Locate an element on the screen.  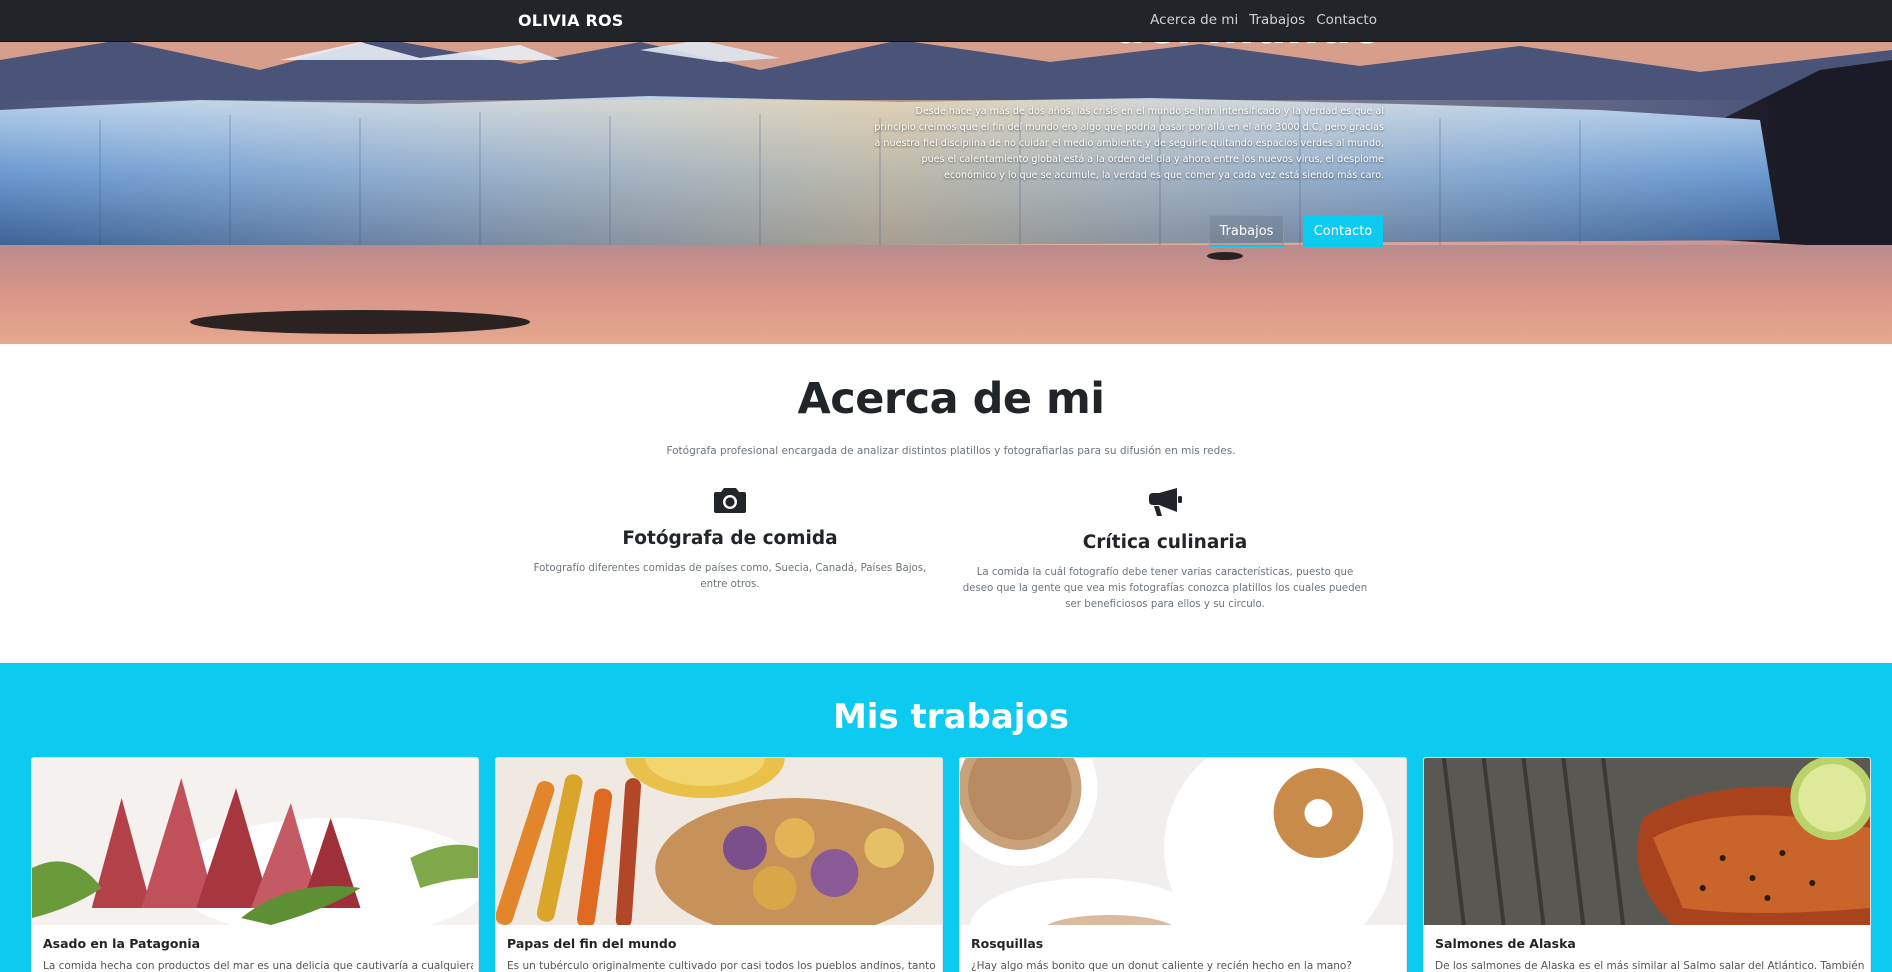
feature-title: Fotógrafa de comida is located at coordinates (730, 538).